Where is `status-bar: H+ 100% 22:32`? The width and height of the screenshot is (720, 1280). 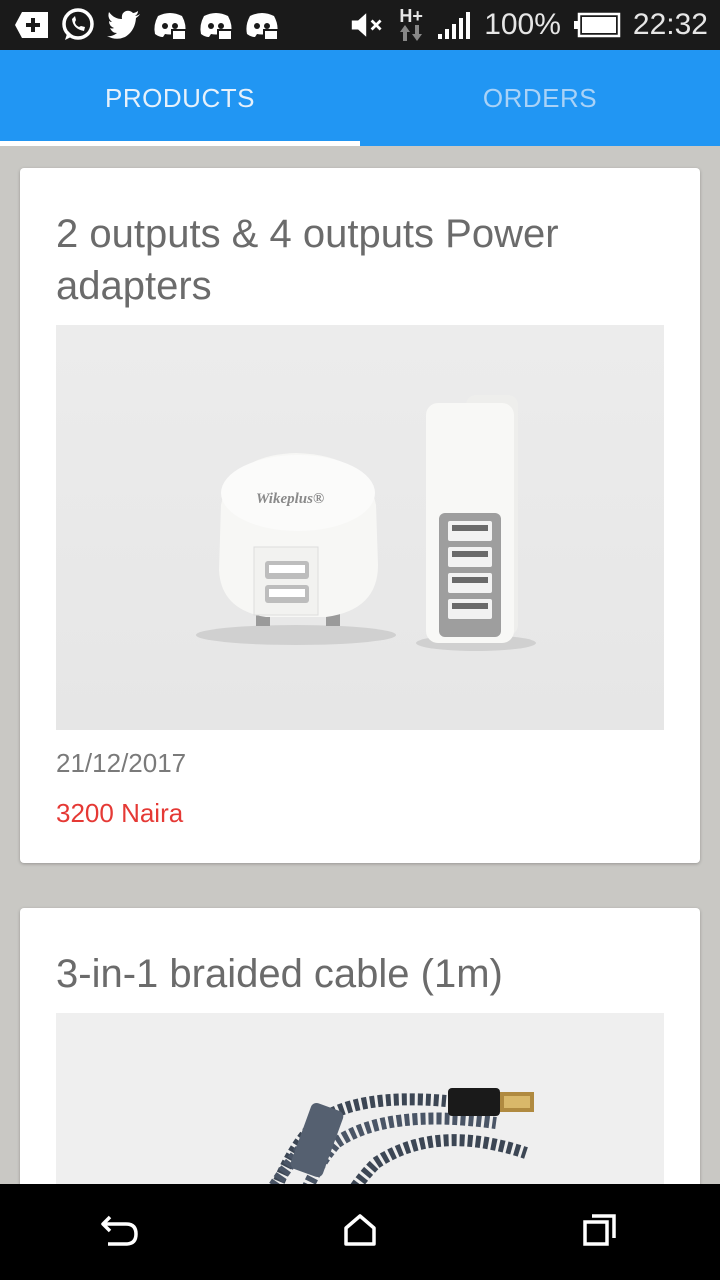
status-bar: H+ 100% 22:32 is located at coordinates (360, 25).